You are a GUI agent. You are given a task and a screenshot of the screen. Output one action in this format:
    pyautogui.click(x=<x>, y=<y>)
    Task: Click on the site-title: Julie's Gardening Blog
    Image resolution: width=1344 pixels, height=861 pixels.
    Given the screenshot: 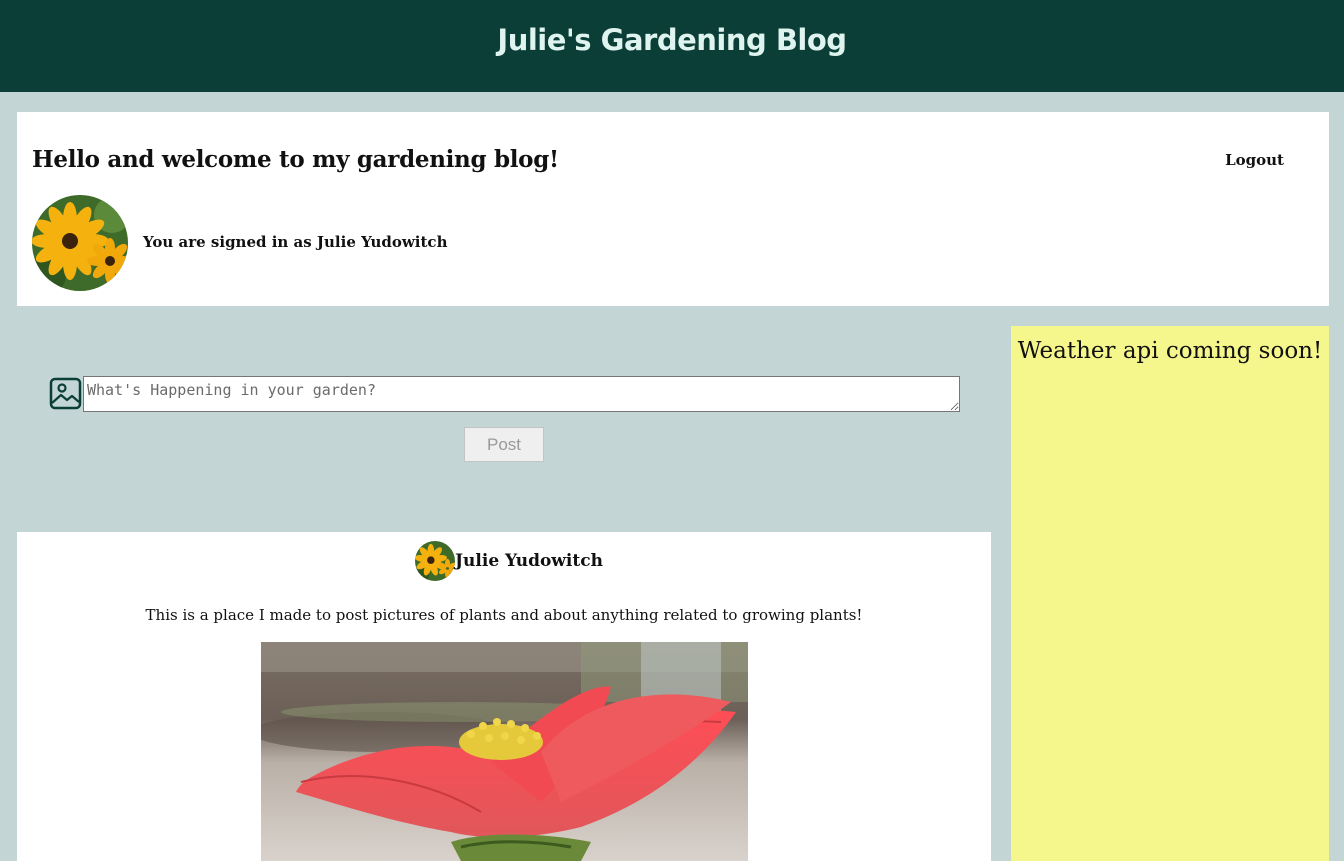 What is the action you would take?
    pyautogui.click(x=672, y=40)
    